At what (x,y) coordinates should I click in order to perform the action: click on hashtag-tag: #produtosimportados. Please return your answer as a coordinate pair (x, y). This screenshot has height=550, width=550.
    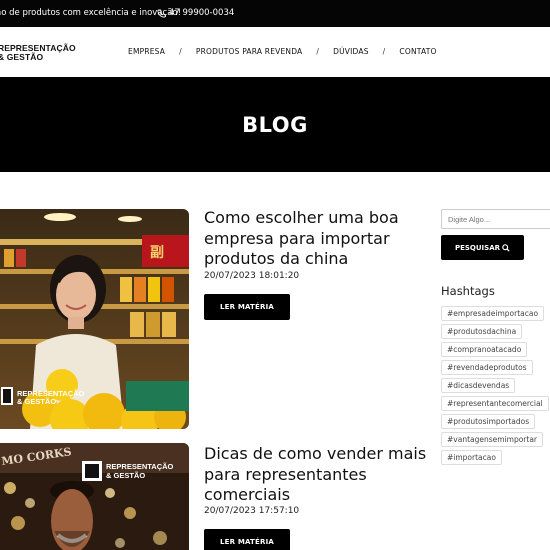
    Looking at the image, I should click on (488, 421).